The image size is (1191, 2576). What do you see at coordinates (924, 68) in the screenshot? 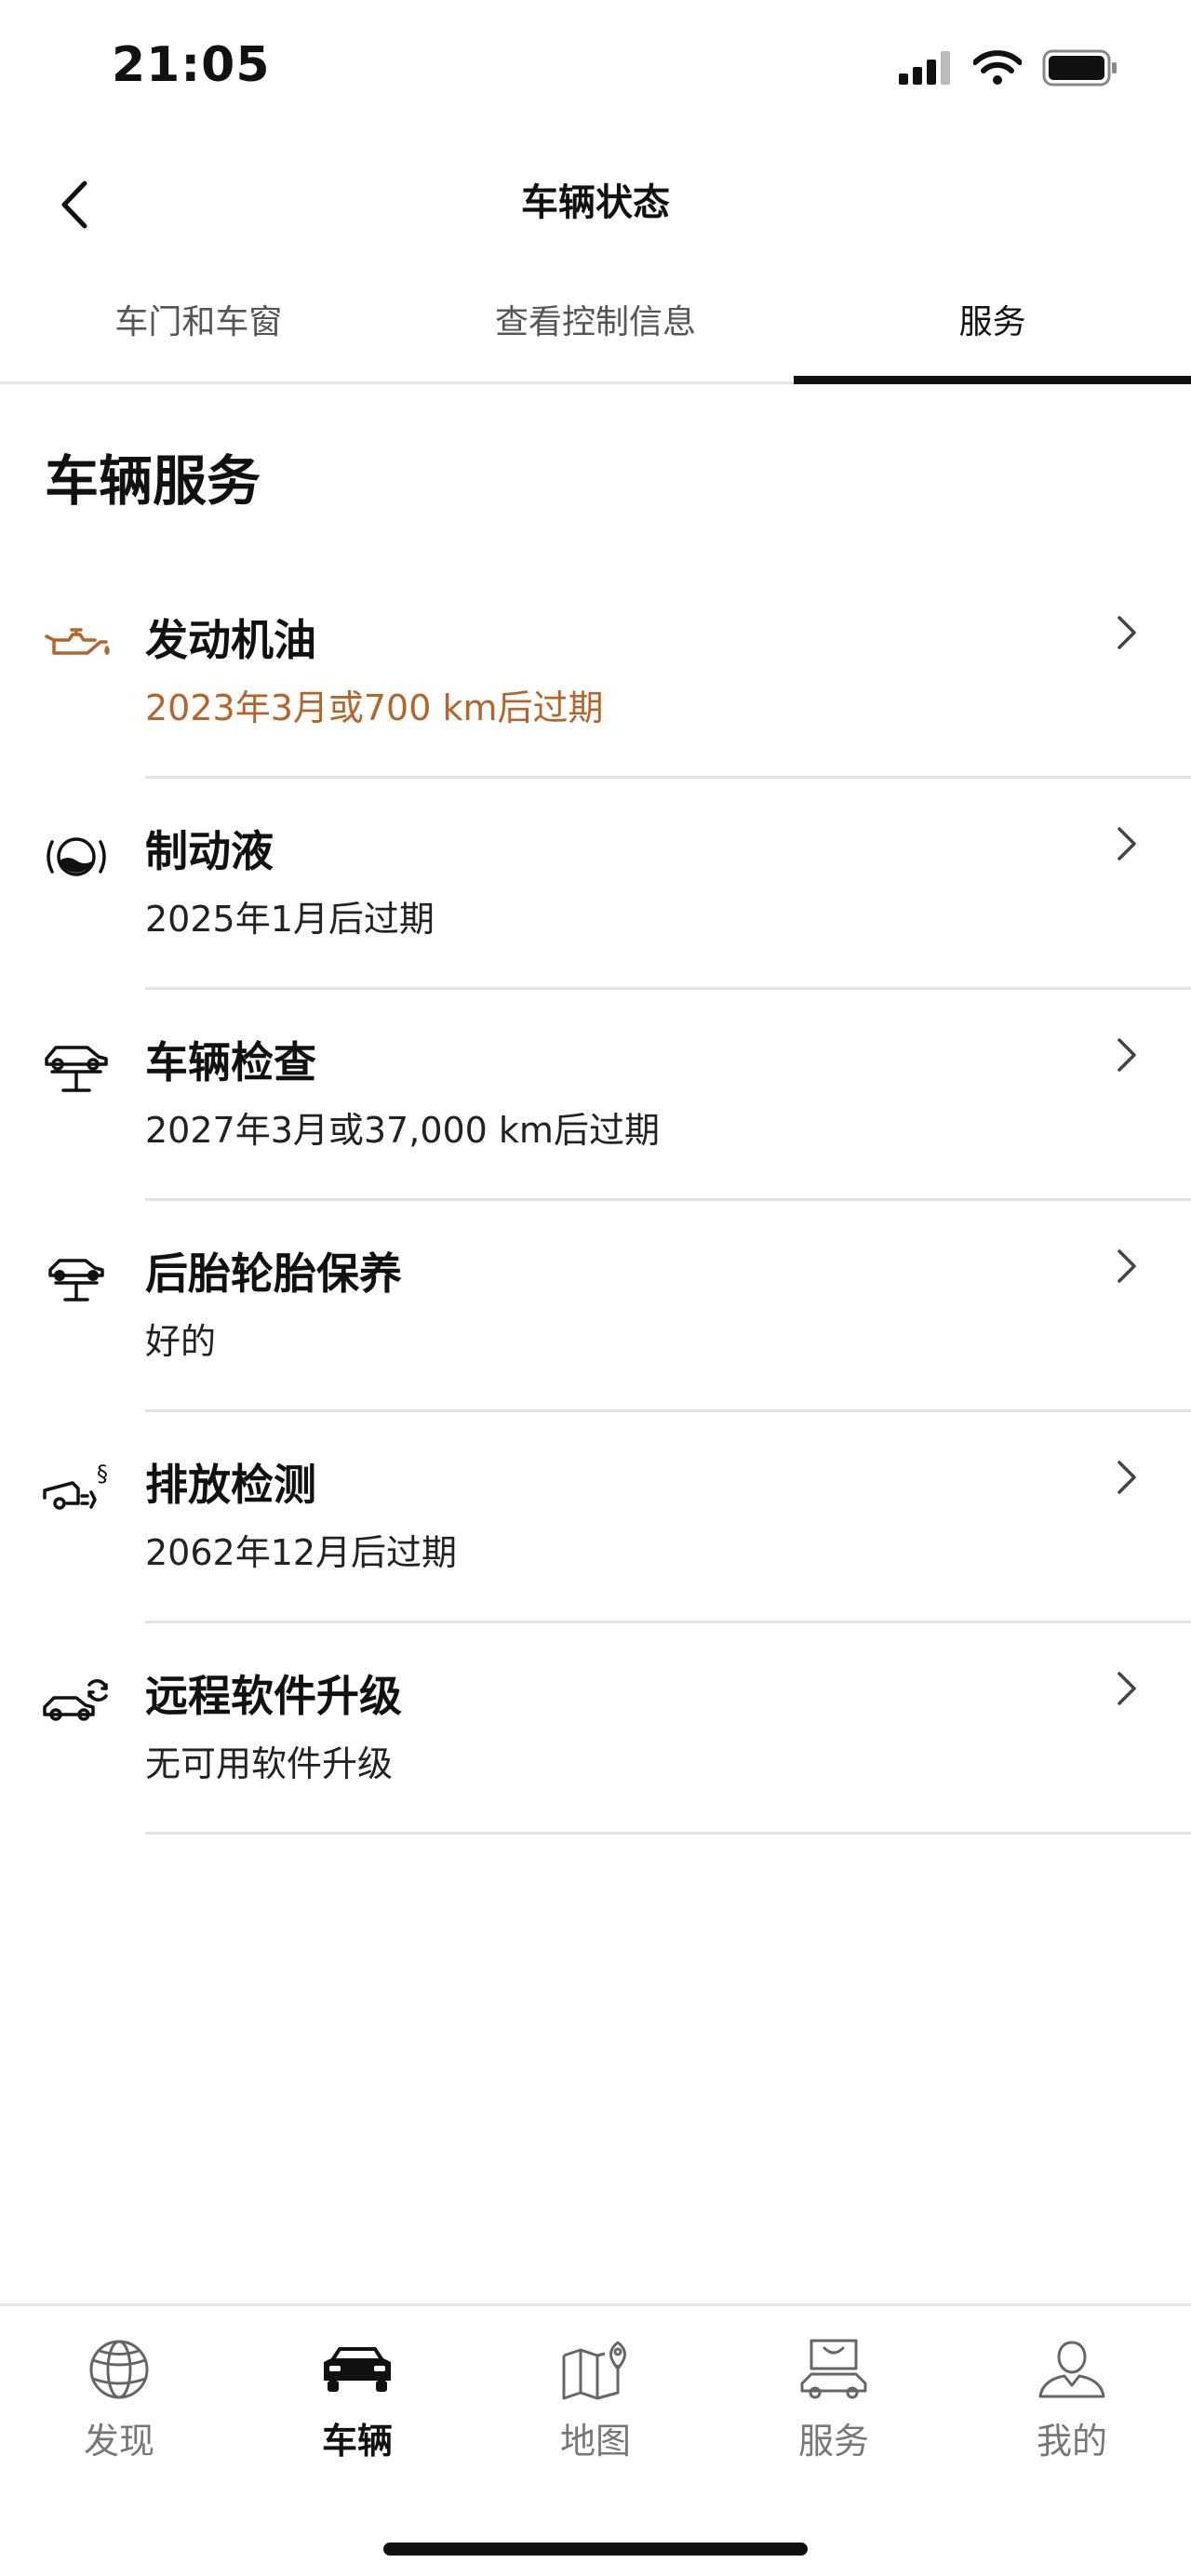
I see `signal-icon` at bounding box center [924, 68].